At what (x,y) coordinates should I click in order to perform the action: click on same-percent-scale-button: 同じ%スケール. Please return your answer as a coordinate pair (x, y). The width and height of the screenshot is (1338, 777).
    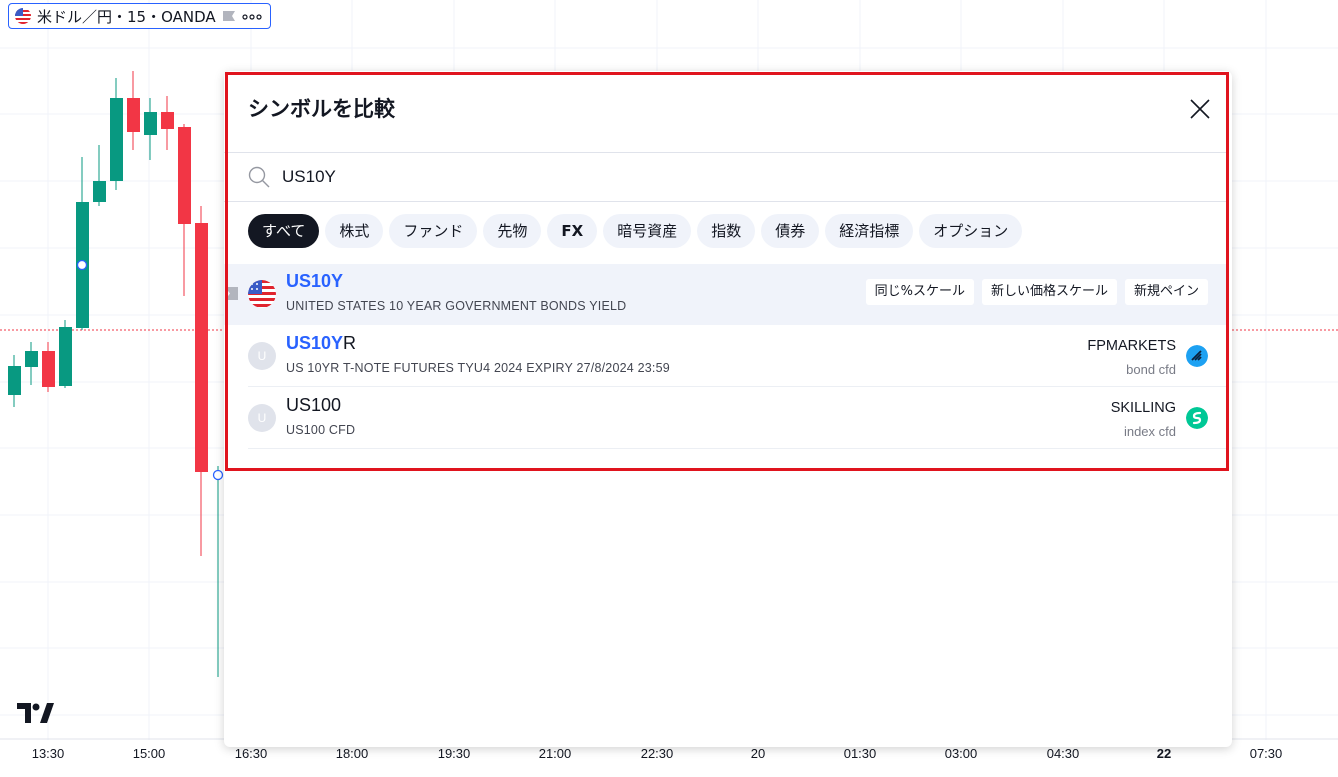
    Looking at the image, I should click on (919, 292).